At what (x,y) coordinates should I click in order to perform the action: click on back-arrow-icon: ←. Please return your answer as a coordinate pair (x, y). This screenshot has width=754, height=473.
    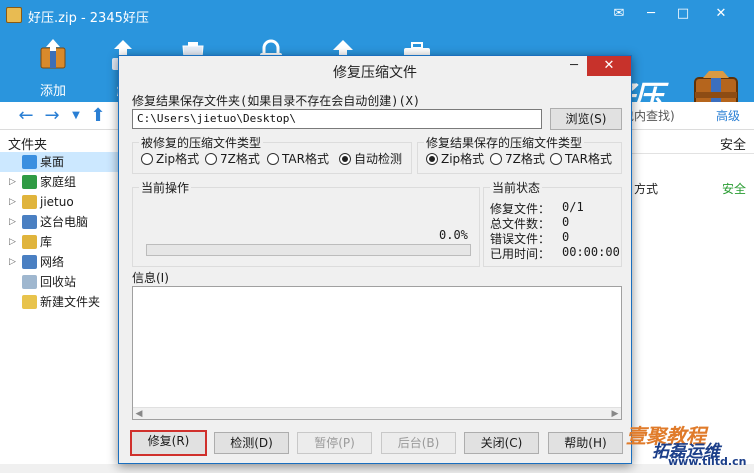
    Looking at the image, I should click on (26, 116).